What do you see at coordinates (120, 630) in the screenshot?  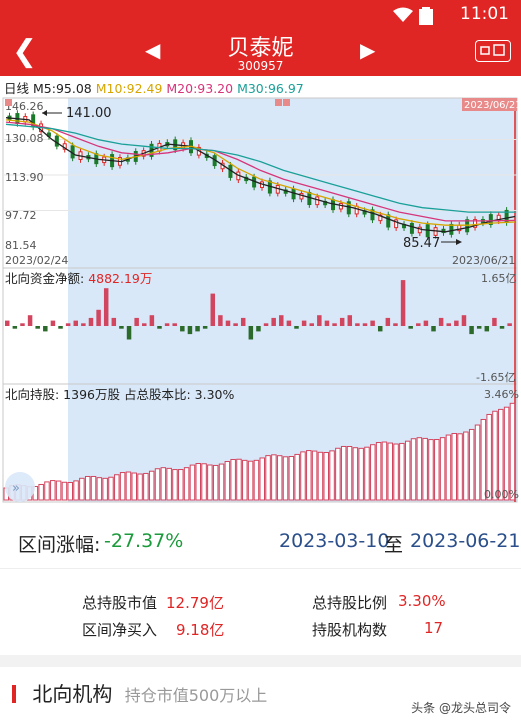 I see `net-buy-label: 区间净买入` at bounding box center [120, 630].